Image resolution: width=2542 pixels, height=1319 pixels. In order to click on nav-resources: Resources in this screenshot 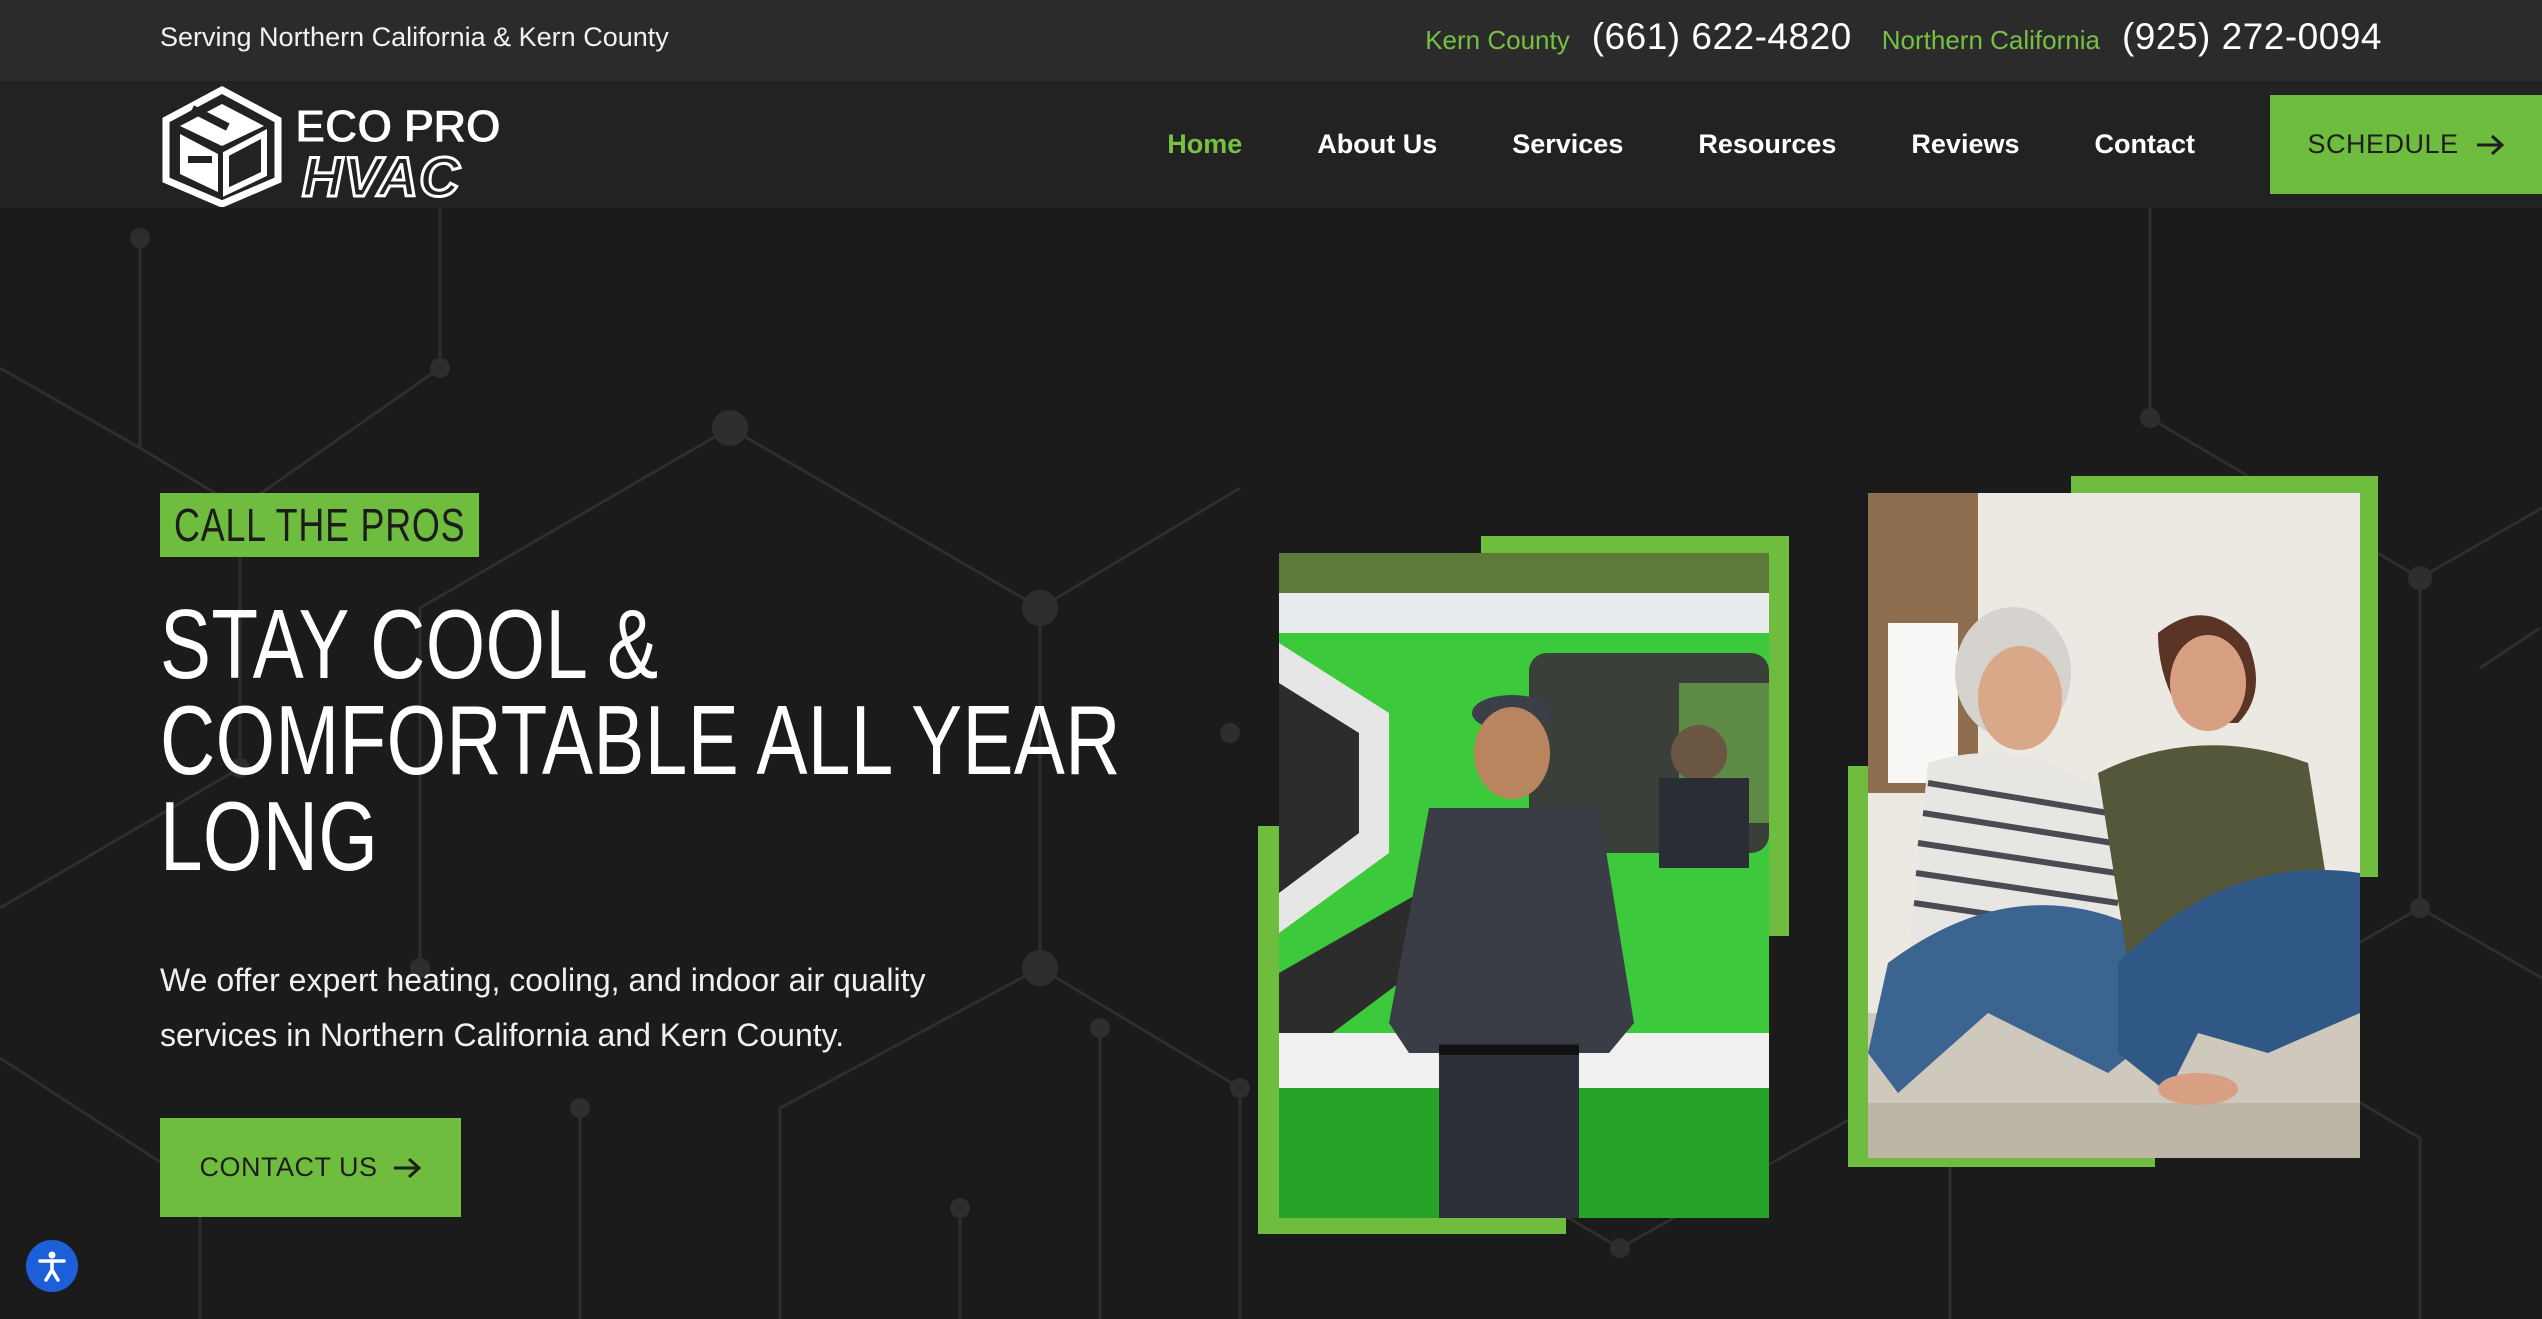, I will do `click(1767, 144)`.